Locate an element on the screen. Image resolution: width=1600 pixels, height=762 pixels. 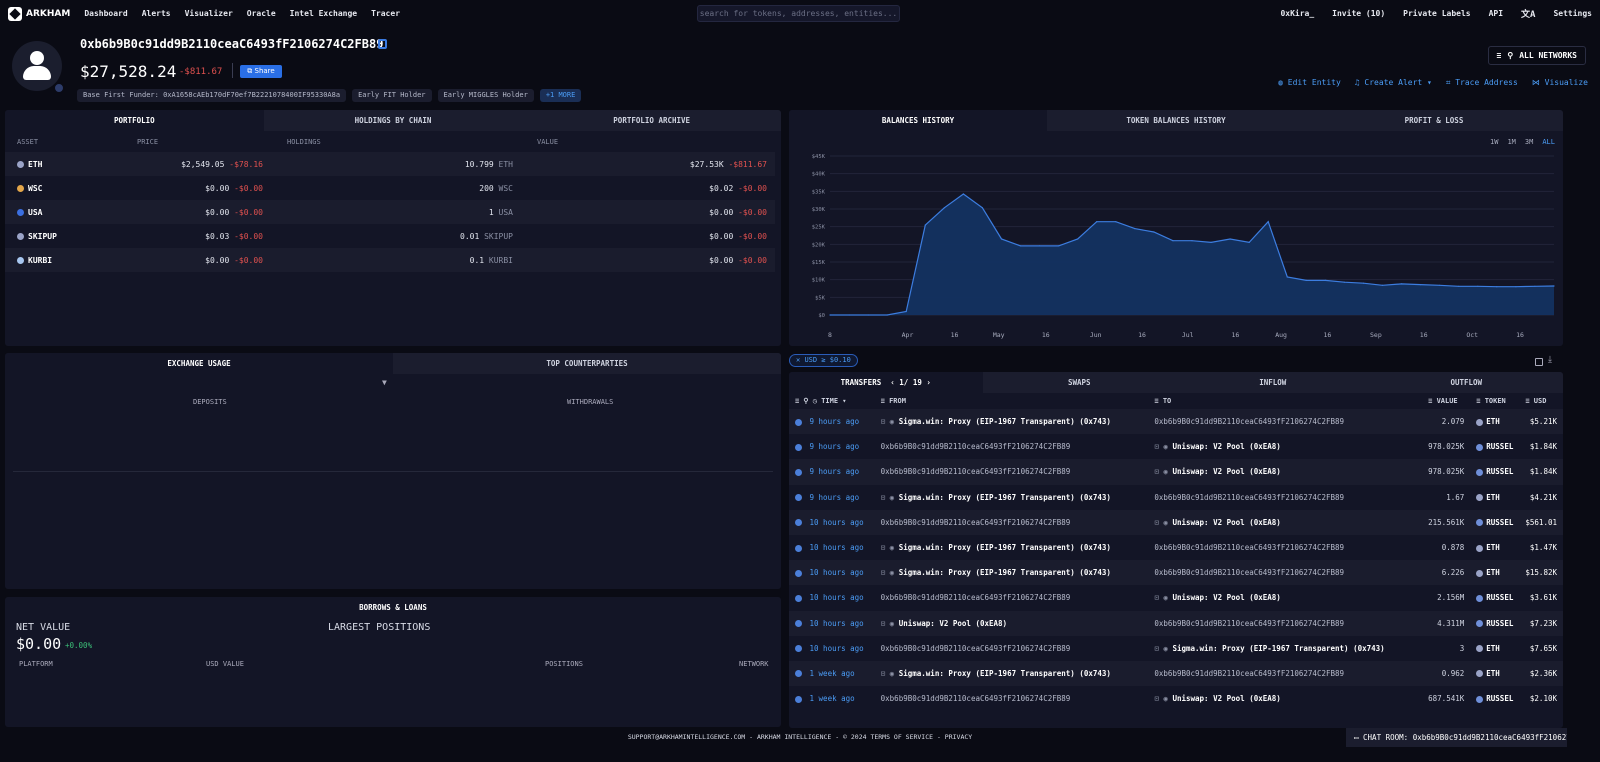
asset-cell: USA is located at coordinates (65, 212).